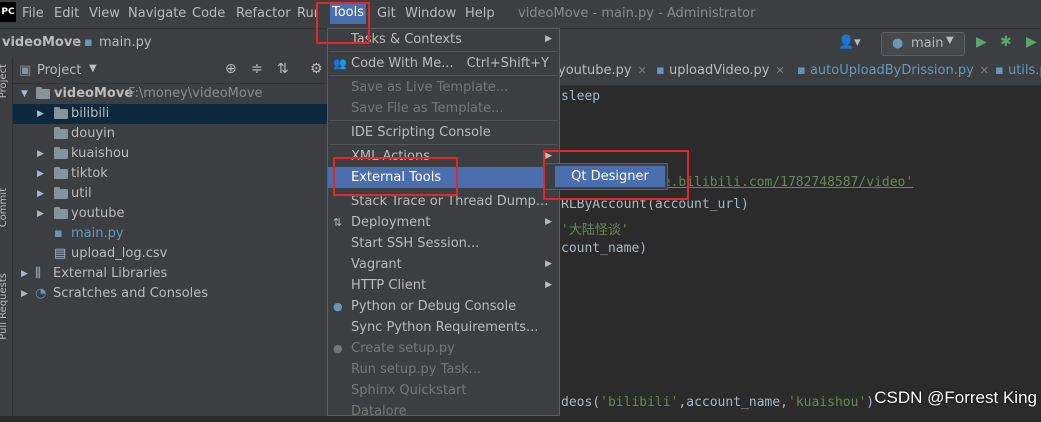 The width and height of the screenshot is (1041, 422). I want to click on library-icon: ⫼, so click(38, 273).